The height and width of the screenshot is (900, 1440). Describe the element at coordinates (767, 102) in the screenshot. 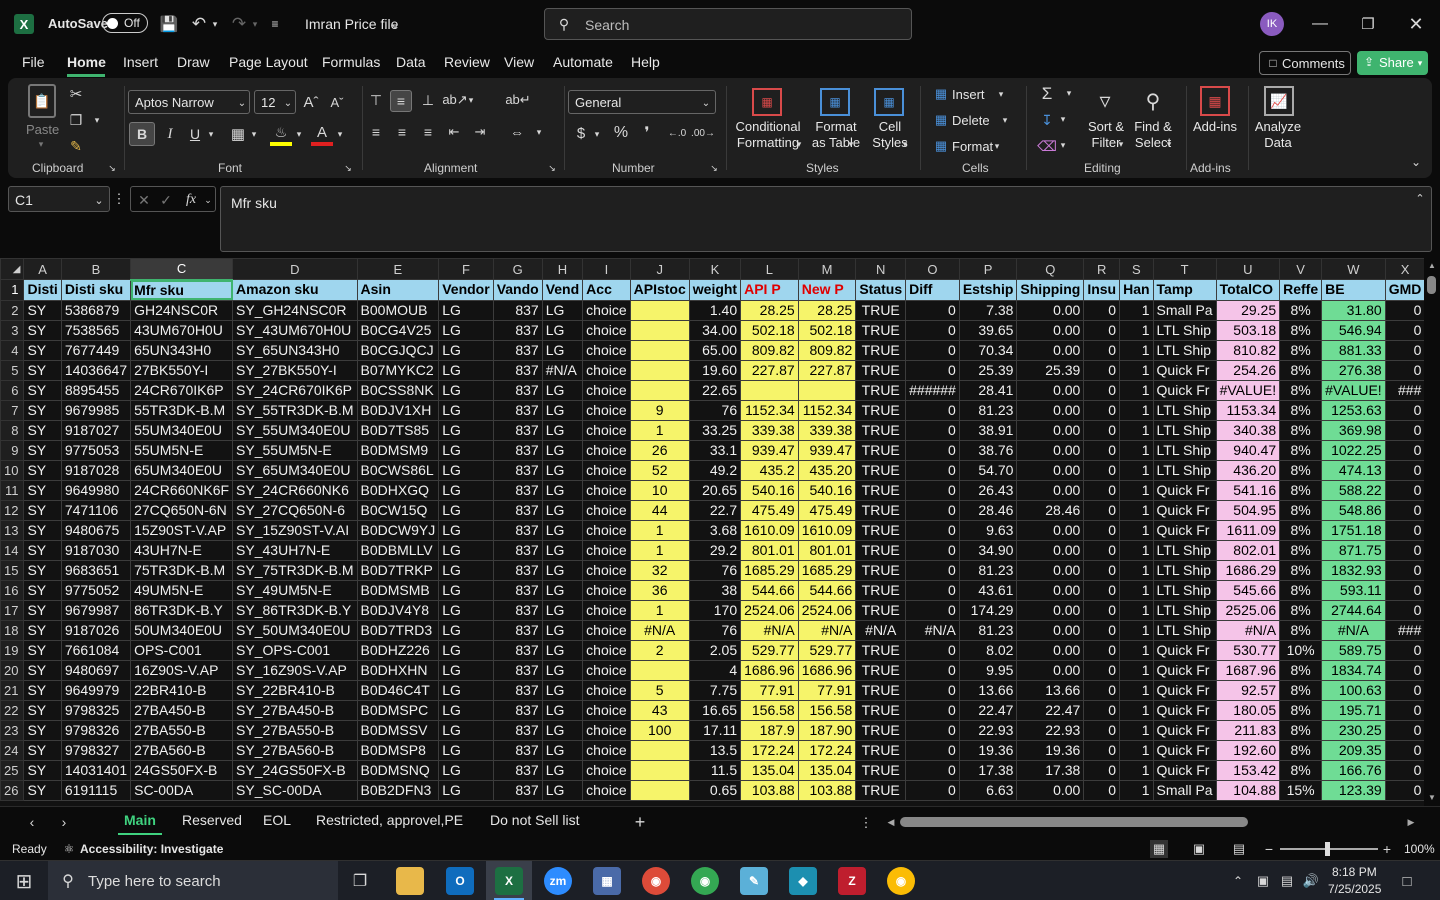

I see `conditional-formatting-icon: ▦` at that location.